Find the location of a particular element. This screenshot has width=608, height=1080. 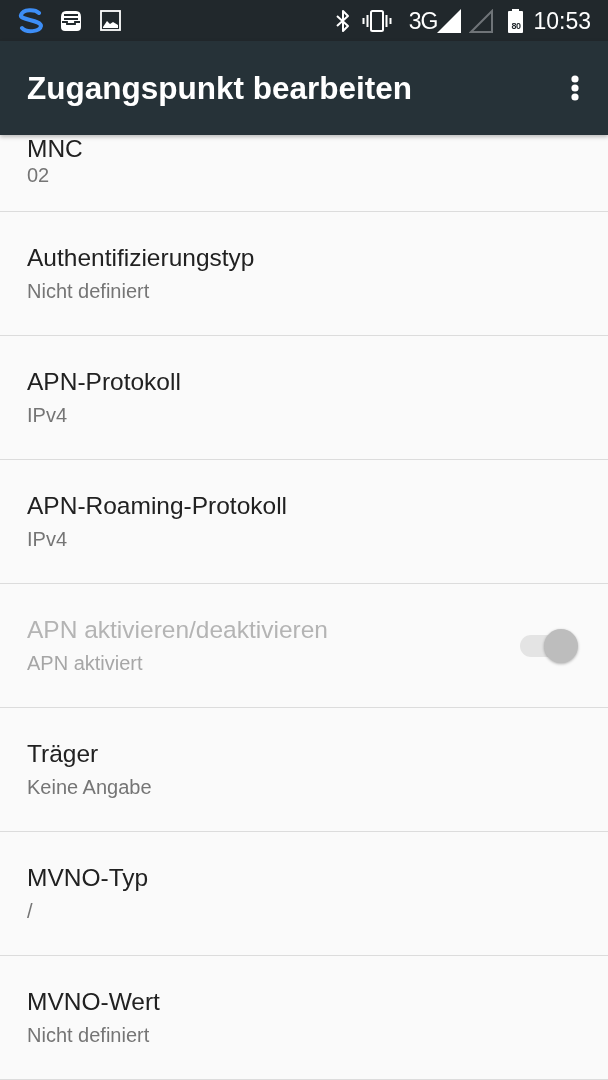

image-icon is located at coordinates (110, 20).